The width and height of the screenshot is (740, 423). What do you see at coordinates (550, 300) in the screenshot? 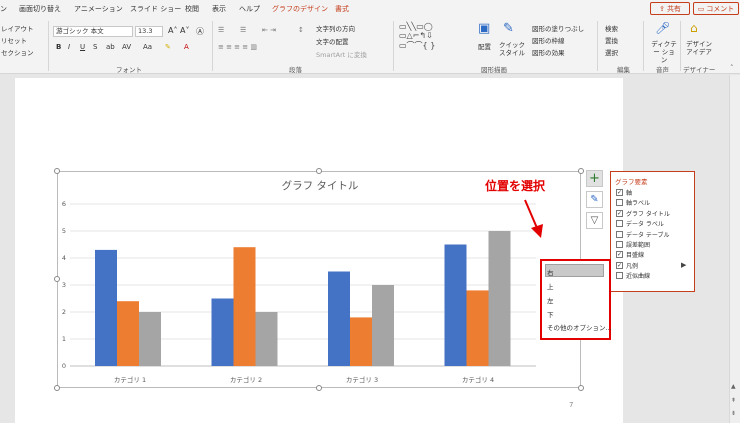
I see `position-left-option: 左` at bounding box center [550, 300].